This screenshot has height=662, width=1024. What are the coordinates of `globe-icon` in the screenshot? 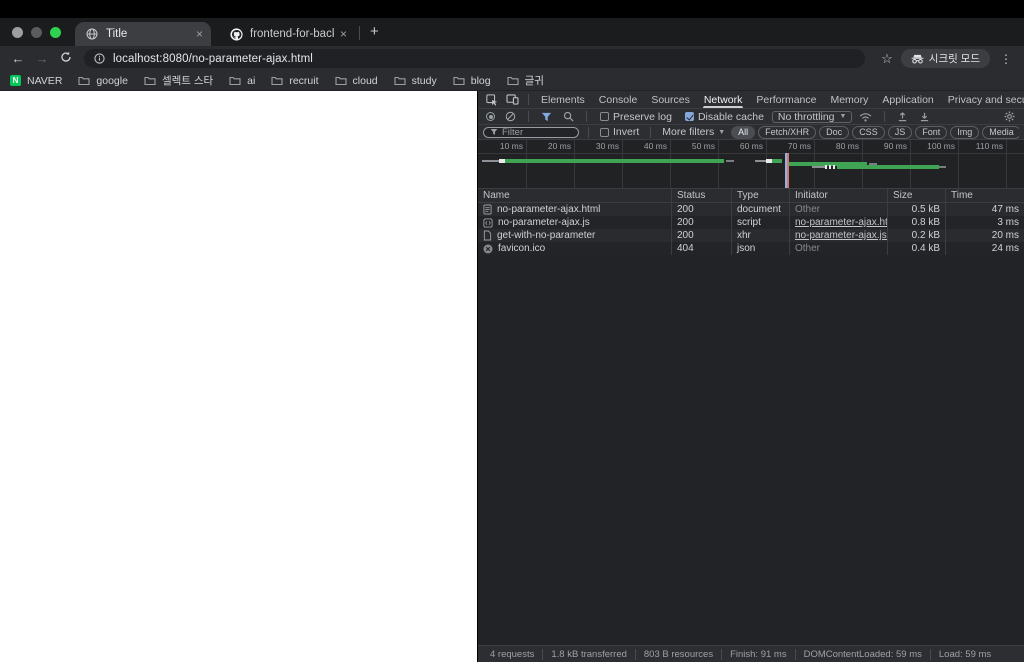 It's located at (92, 34).